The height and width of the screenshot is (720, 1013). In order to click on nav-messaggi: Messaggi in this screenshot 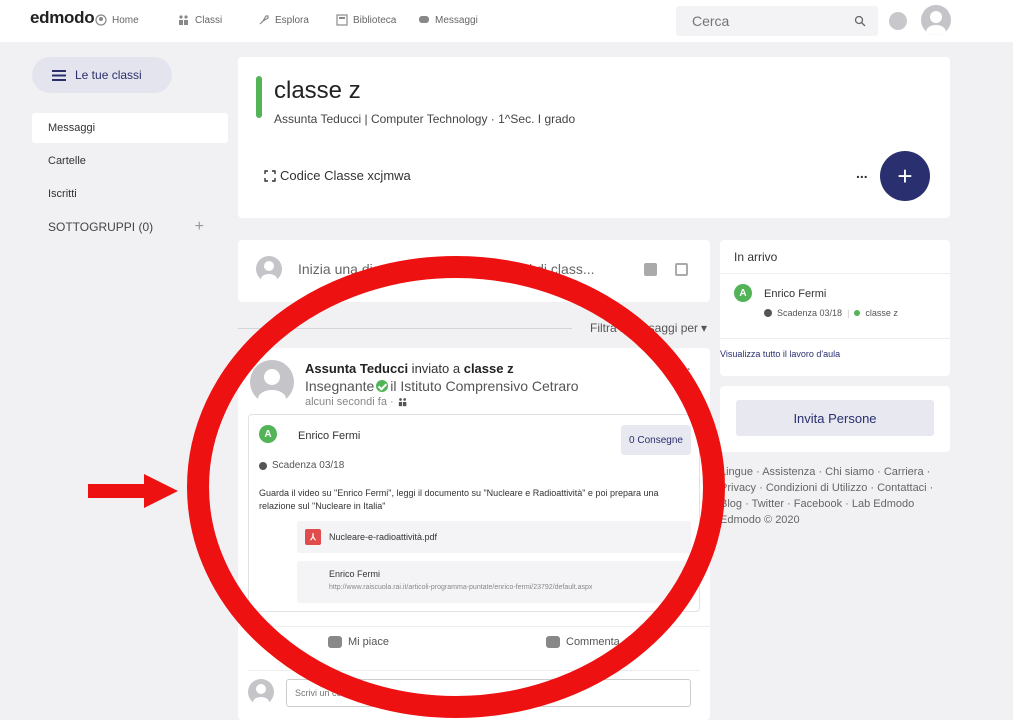, I will do `click(448, 20)`.